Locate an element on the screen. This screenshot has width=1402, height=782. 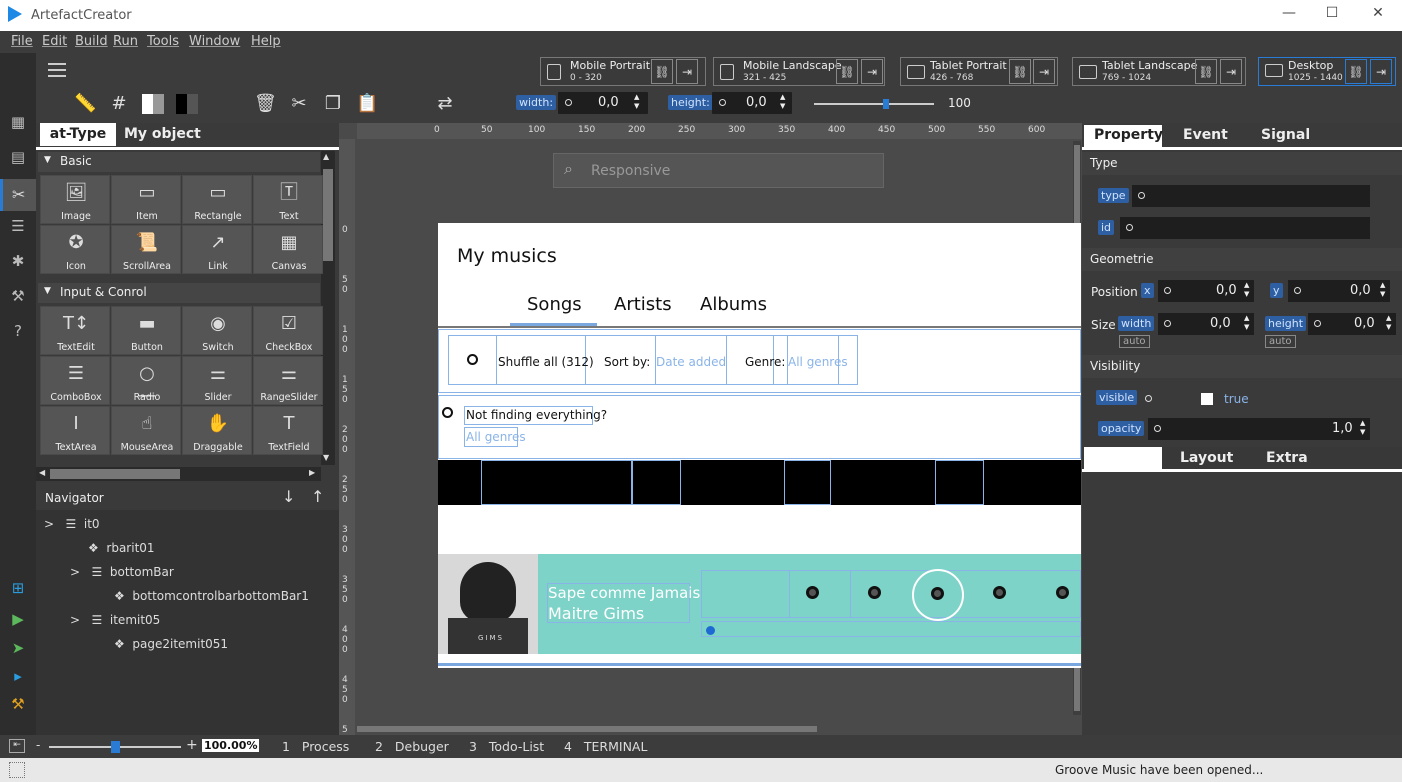
database-icon: ☰ is located at coordinates (18, 228).